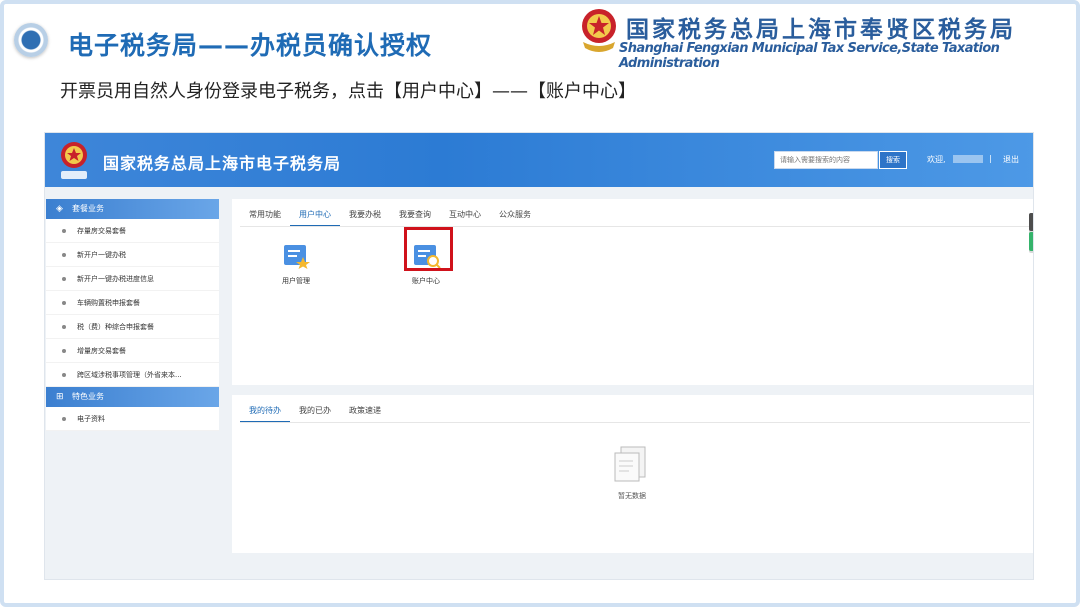 Image resolution: width=1080 pixels, height=607 pixels. Describe the element at coordinates (132, 255) in the screenshot. I see `sidebar-item: 新开户一键办税` at that location.